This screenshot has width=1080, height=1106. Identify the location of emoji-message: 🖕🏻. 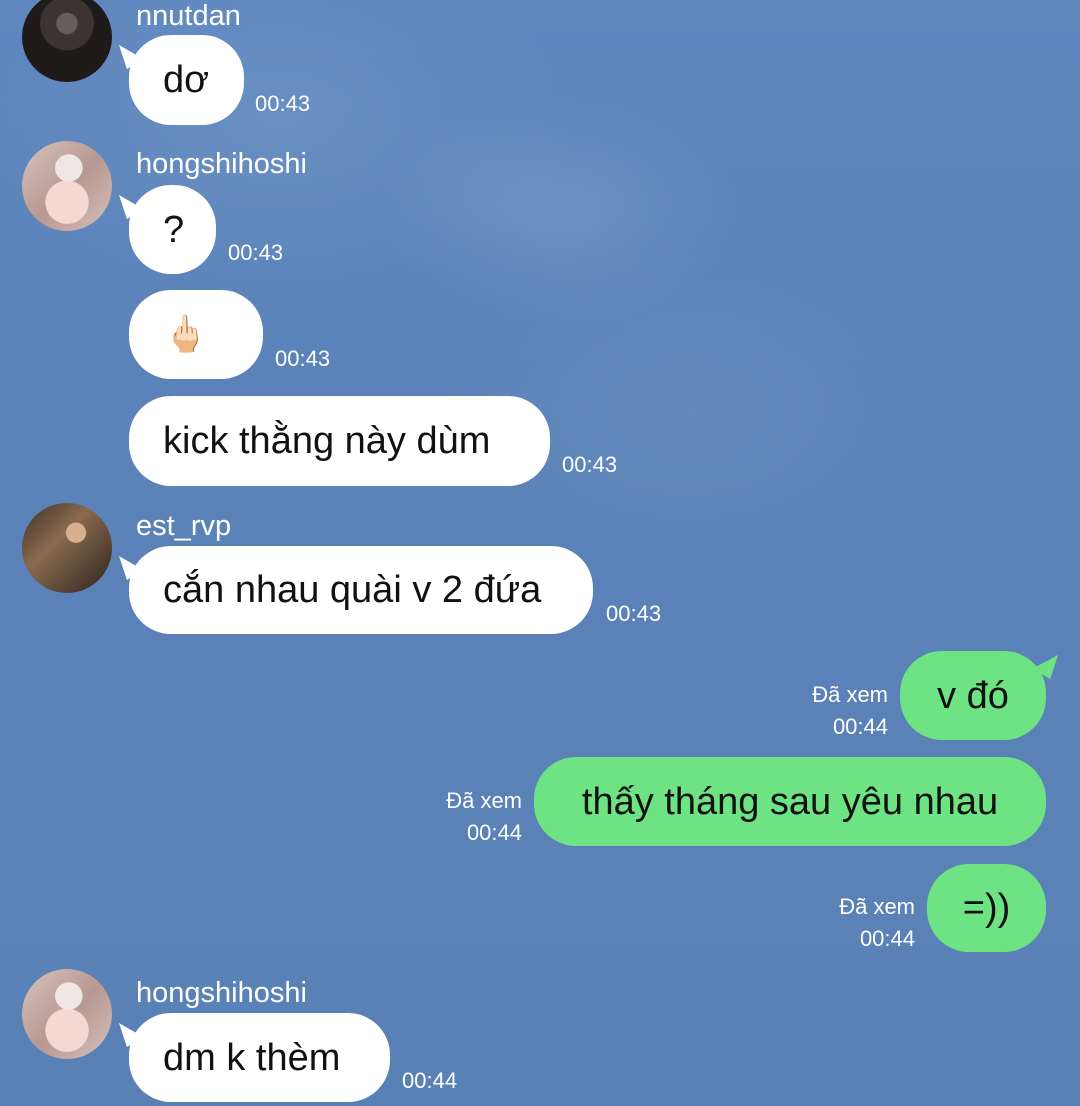
(185, 334).